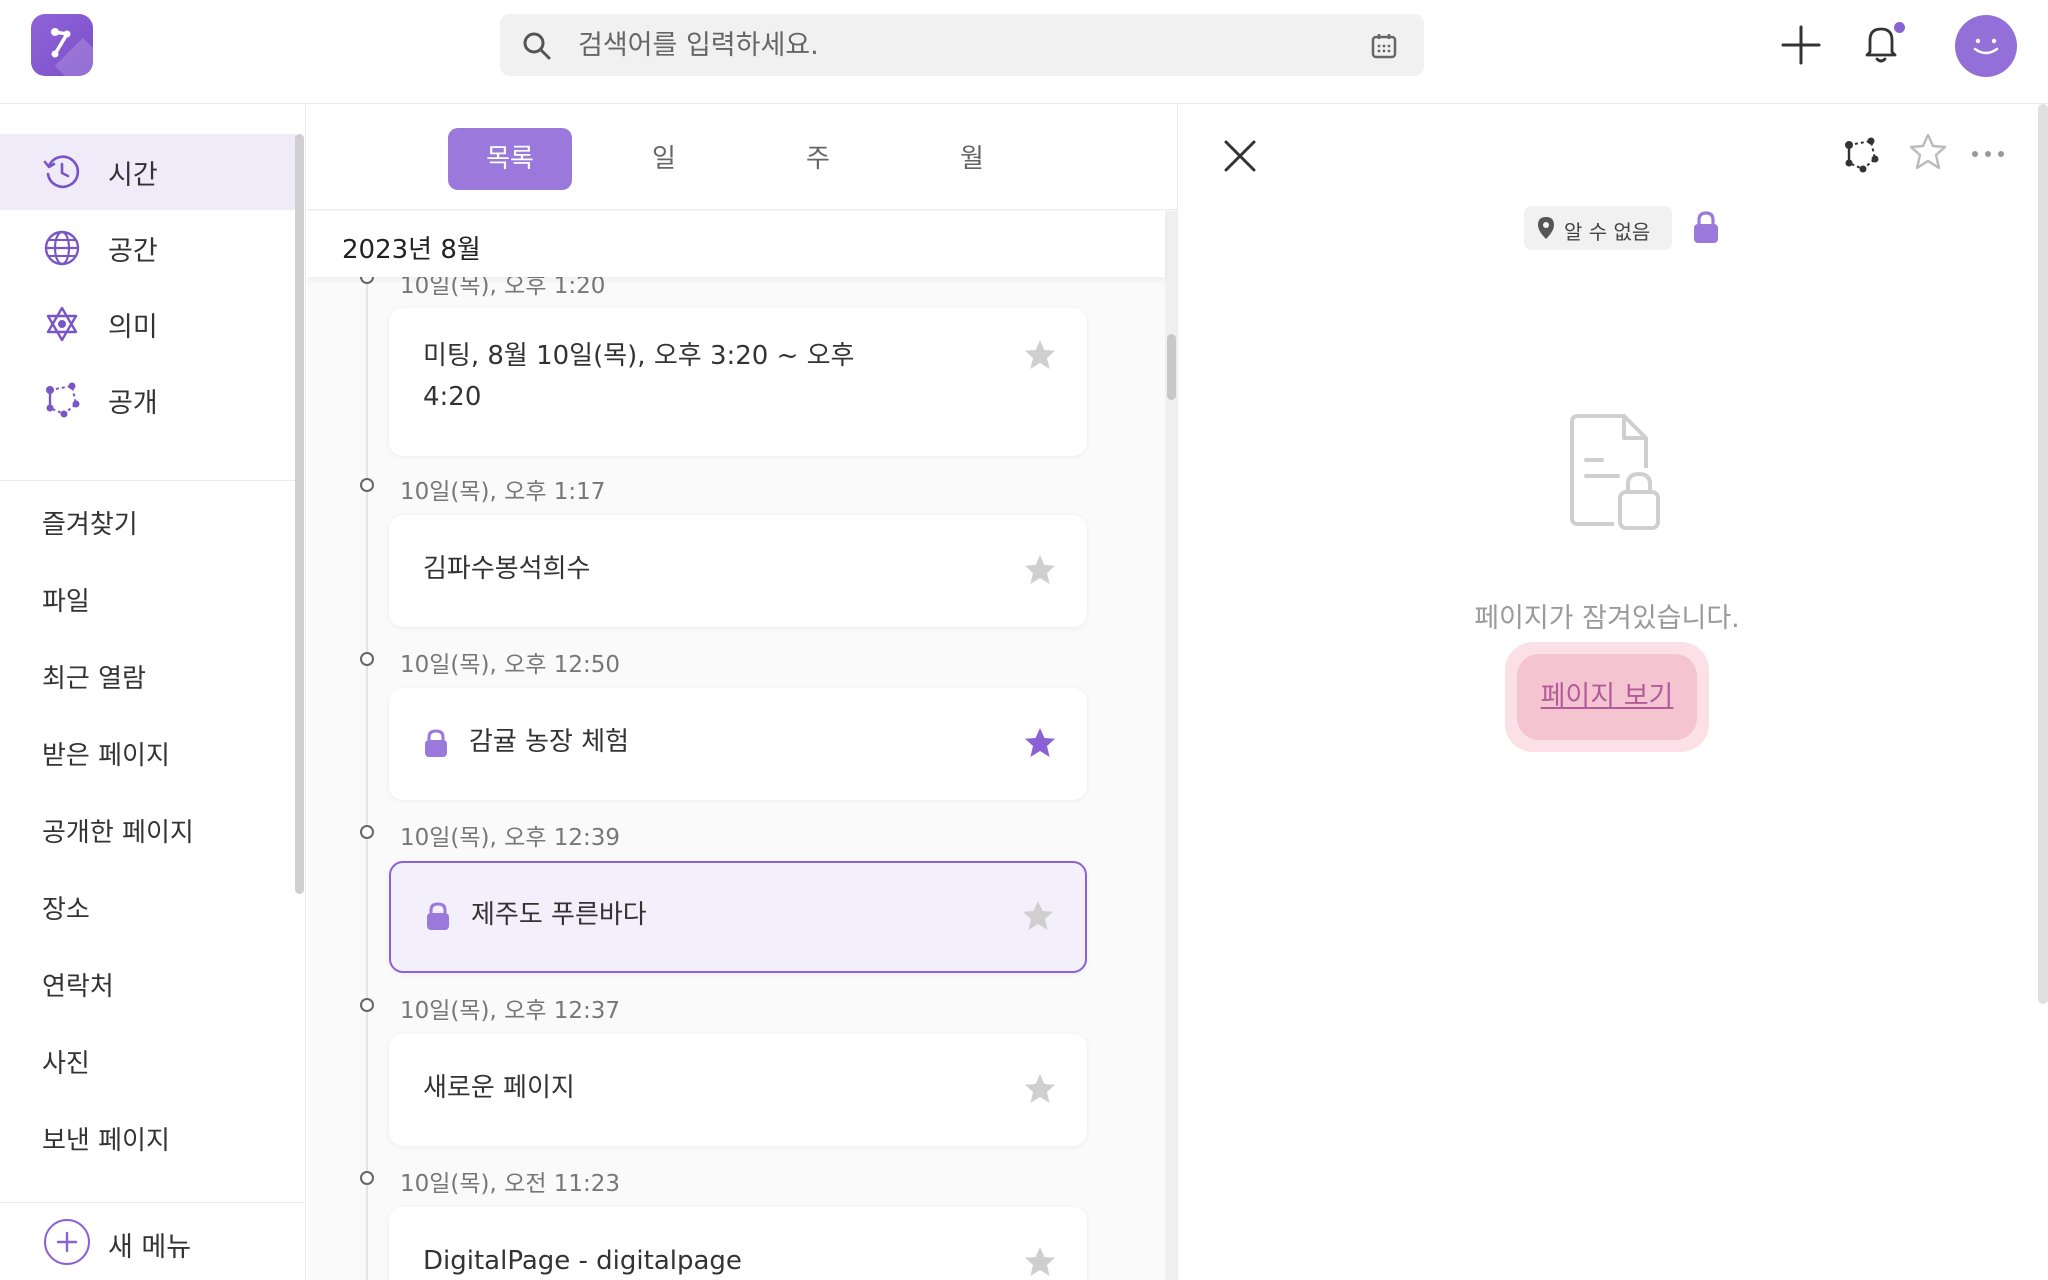  Describe the element at coordinates (133, 327) in the screenshot. I see `sidebar-item-label: 의미` at that location.